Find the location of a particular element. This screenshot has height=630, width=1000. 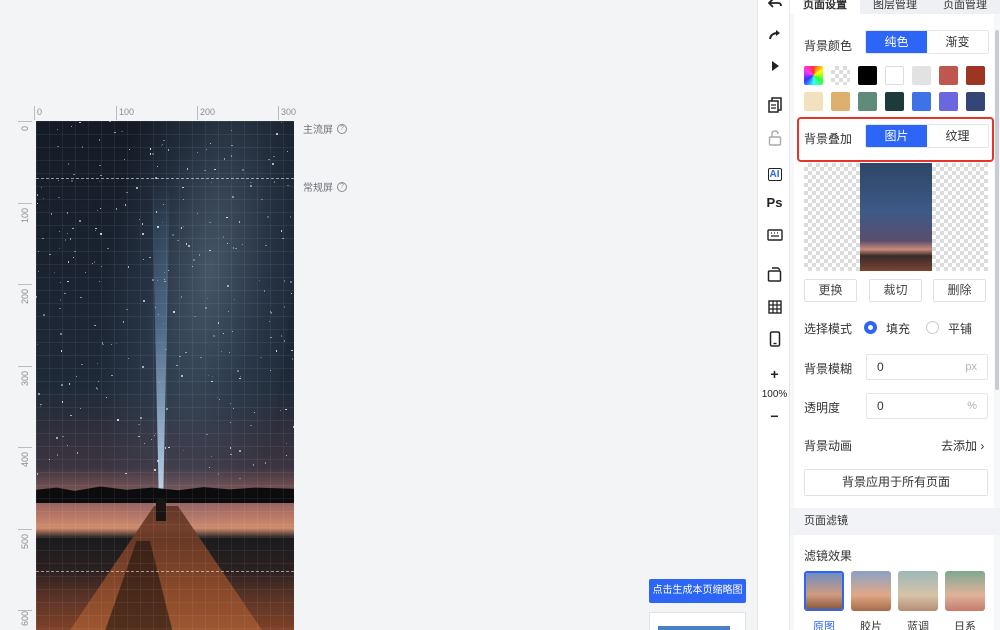

tile-radio is located at coordinates (932, 327).